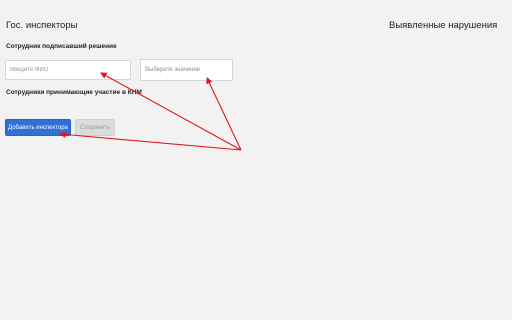 The image size is (512, 320). I want to click on arrow-to-fio, so click(171, 111).